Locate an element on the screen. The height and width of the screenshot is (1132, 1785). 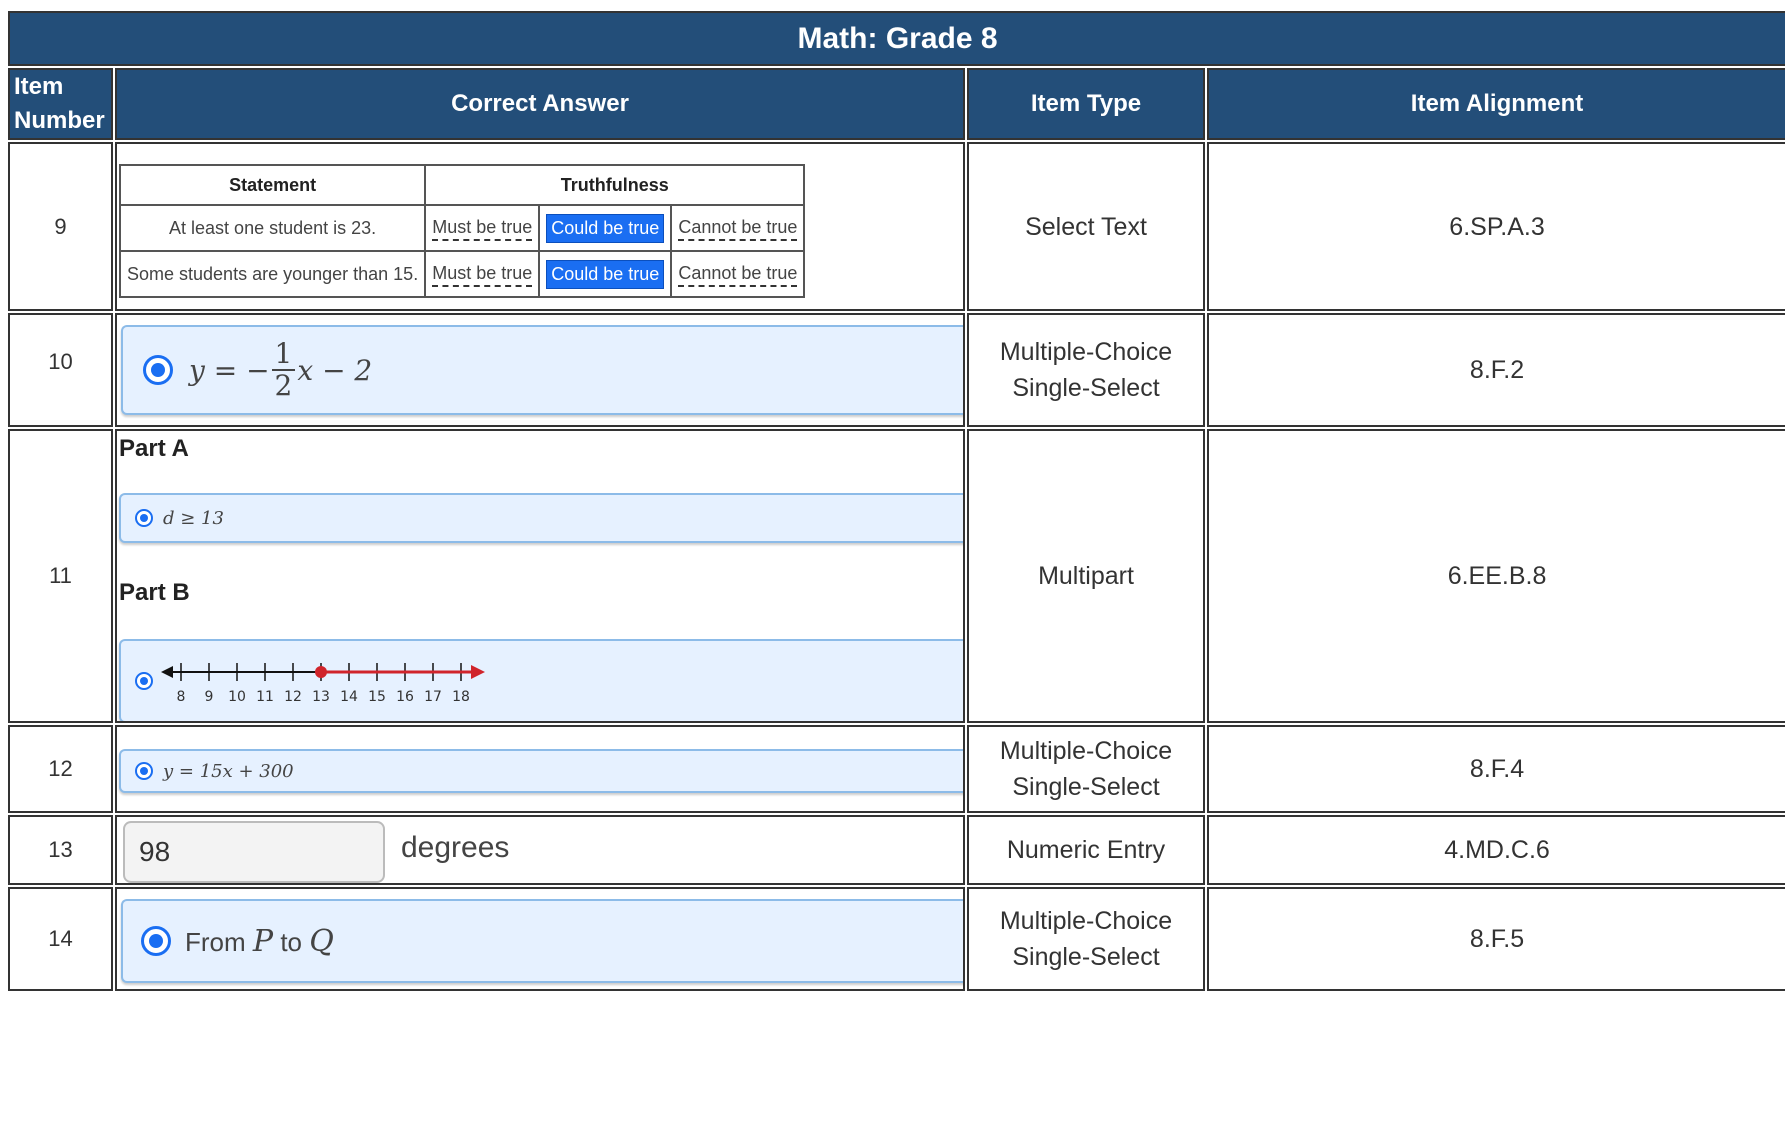
header-correct-answer: Correct Answer is located at coordinates (540, 104).